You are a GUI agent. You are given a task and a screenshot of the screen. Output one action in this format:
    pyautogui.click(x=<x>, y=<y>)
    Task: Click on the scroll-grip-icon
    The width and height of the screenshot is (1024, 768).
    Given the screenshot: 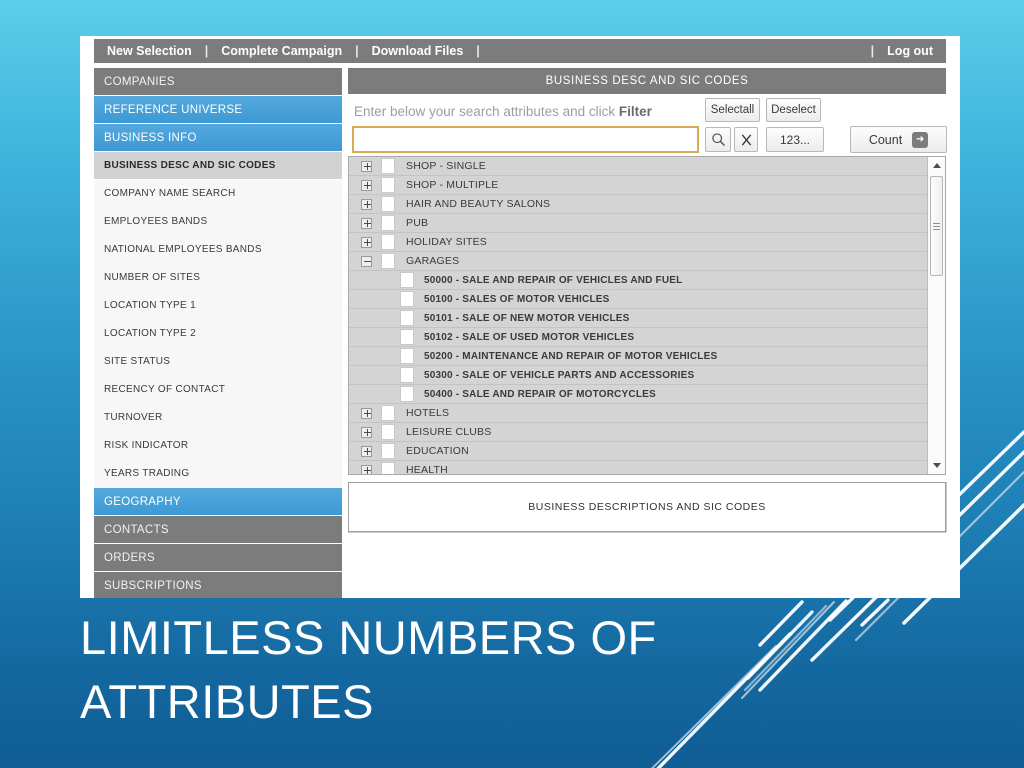 What is the action you would take?
    pyautogui.click(x=936, y=226)
    